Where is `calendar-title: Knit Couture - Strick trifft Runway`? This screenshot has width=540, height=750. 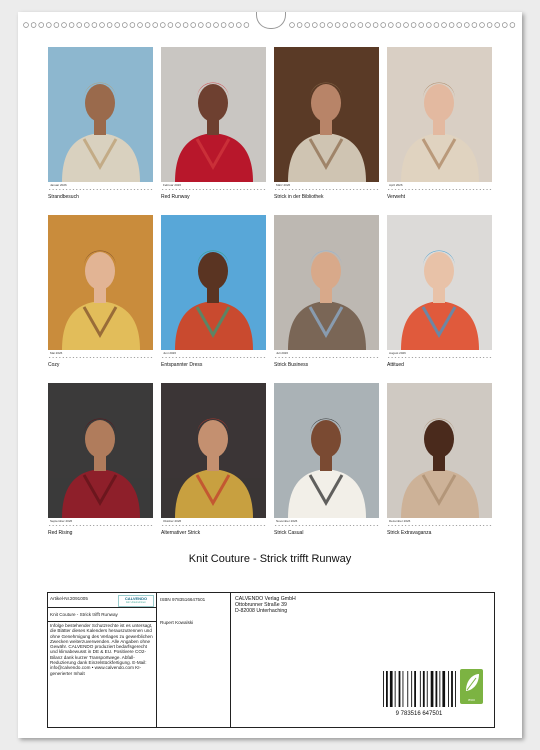 calendar-title: Knit Couture - Strick trifft Runway is located at coordinates (270, 559).